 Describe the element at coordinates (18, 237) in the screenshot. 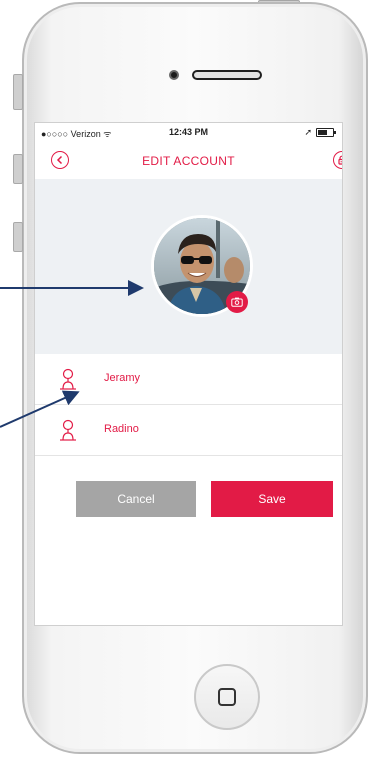

I see `volume-down-button` at that location.